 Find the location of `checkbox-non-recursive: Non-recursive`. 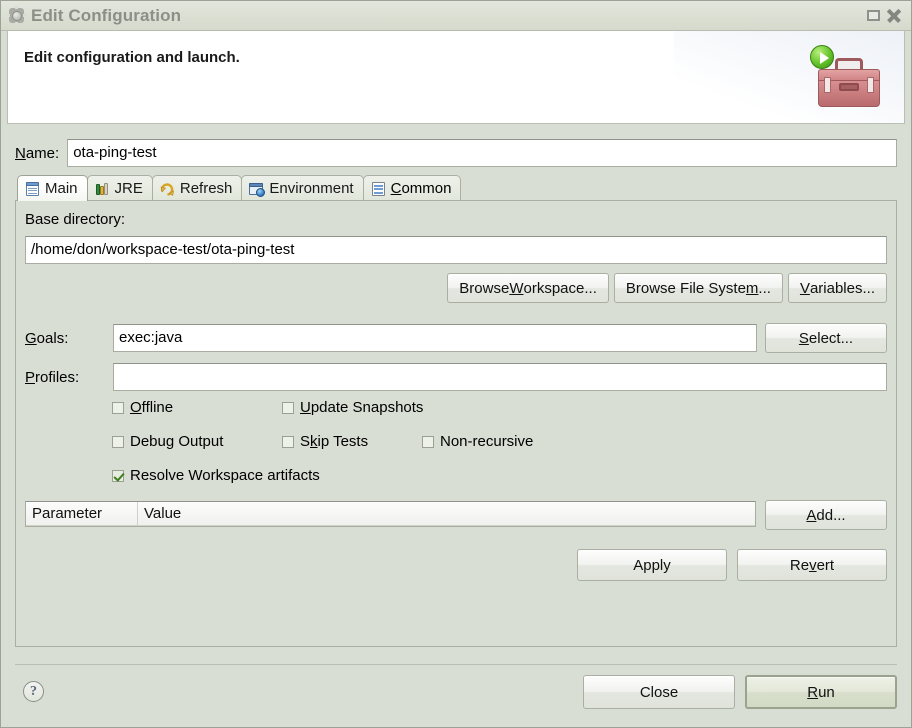

checkbox-non-recursive: Non-recursive is located at coordinates (477, 441).